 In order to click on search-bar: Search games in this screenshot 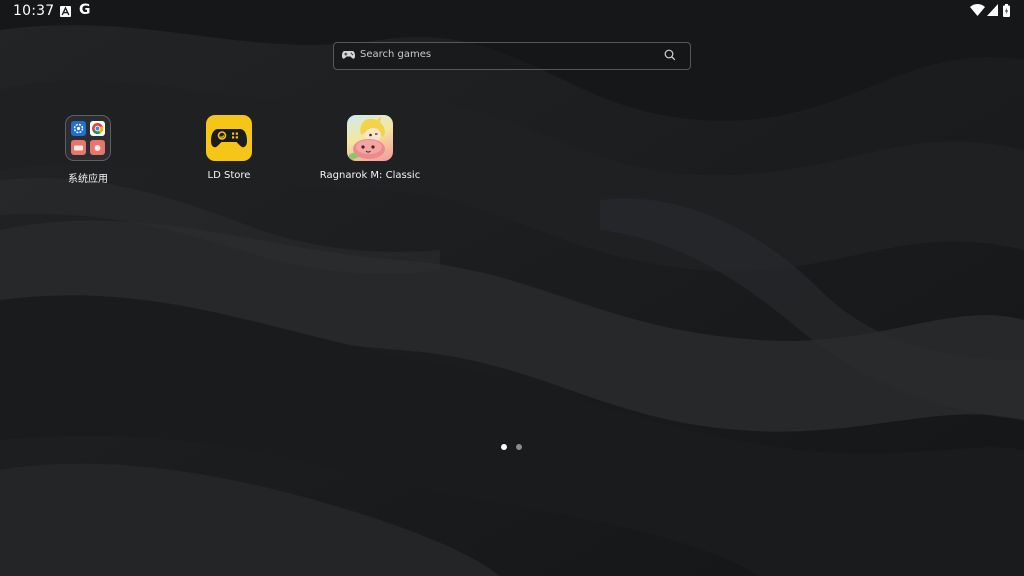, I will do `click(512, 56)`.